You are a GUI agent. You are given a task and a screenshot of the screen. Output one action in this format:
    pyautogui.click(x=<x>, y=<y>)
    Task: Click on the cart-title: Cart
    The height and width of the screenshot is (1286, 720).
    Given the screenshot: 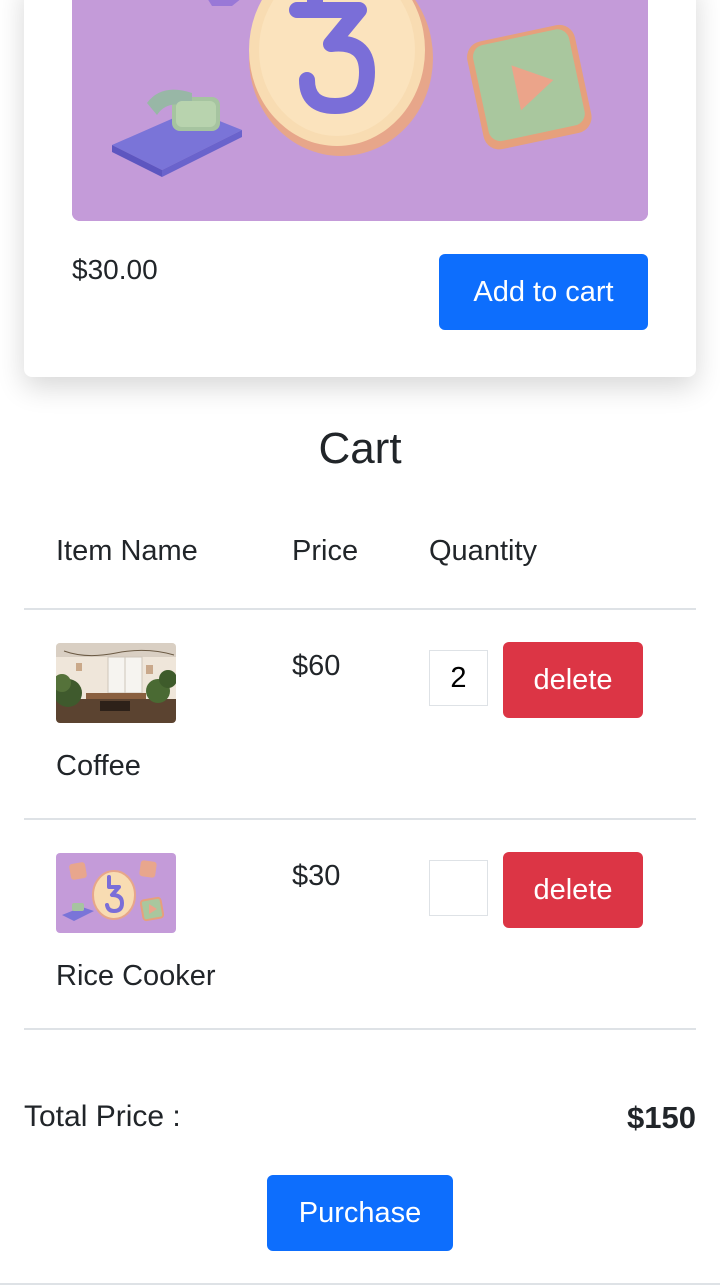 What is the action you would take?
    pyautogui.click(x=360, y=448)
    